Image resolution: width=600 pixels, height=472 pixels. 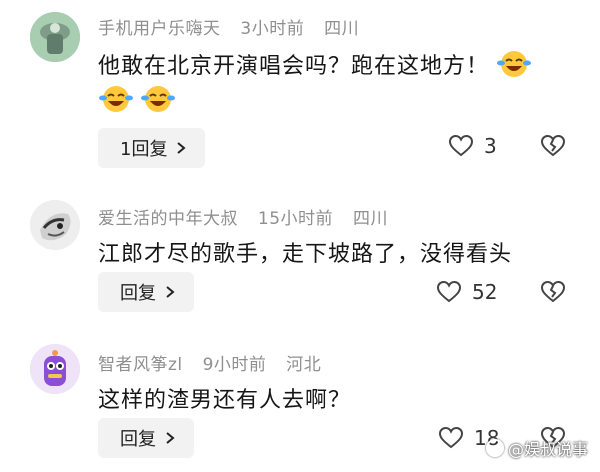 What do you see at coordinates (295, 219) in the screenshot?
I see `comment-time: 15小时前` at bounding box center [295, 219].